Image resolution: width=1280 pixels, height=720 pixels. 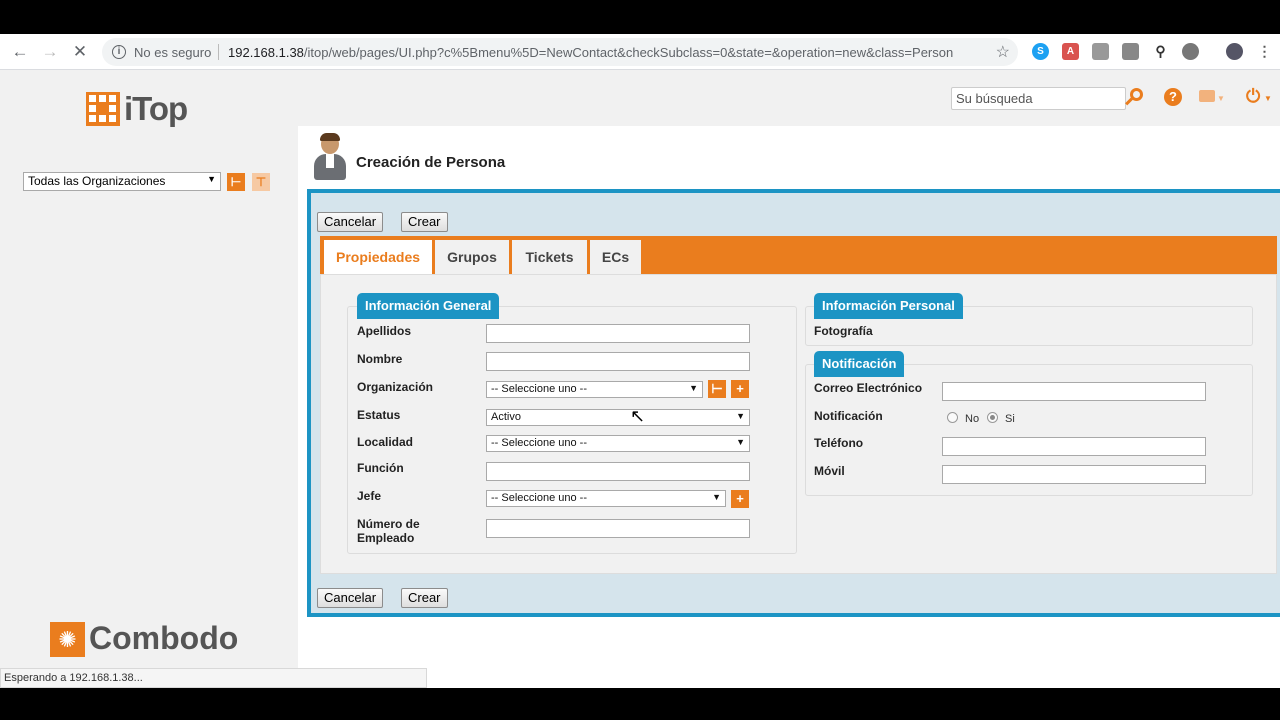 What do you see at coordinates (740, 499) in the screenshot?
I see `add-jefe-button: +` at bounding box center [740, 499].